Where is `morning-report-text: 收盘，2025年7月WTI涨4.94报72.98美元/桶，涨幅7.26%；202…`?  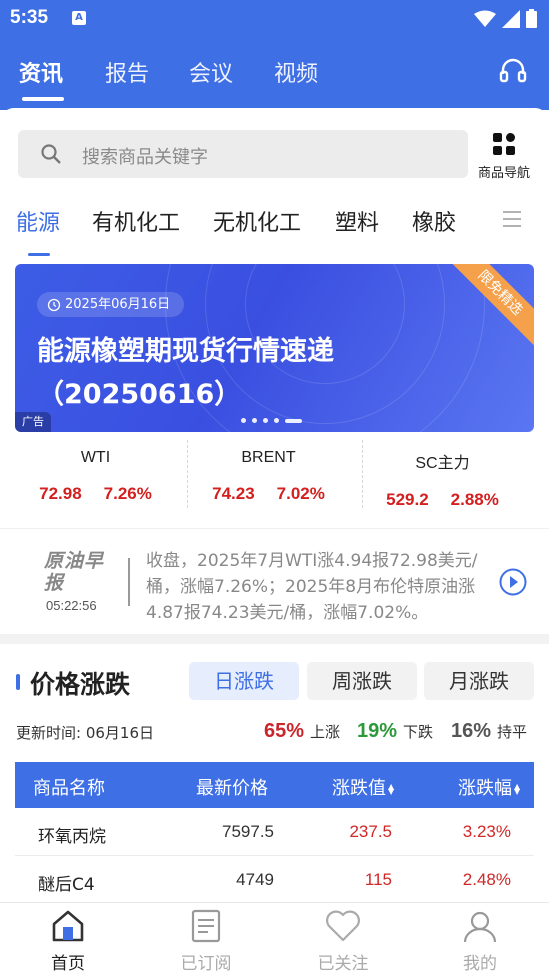 morning-report-text: 收盘，2025年7月WTI涨4.94报72.98美元/桶，涨幅7.26%；202… is located at coordinates (312, 584).